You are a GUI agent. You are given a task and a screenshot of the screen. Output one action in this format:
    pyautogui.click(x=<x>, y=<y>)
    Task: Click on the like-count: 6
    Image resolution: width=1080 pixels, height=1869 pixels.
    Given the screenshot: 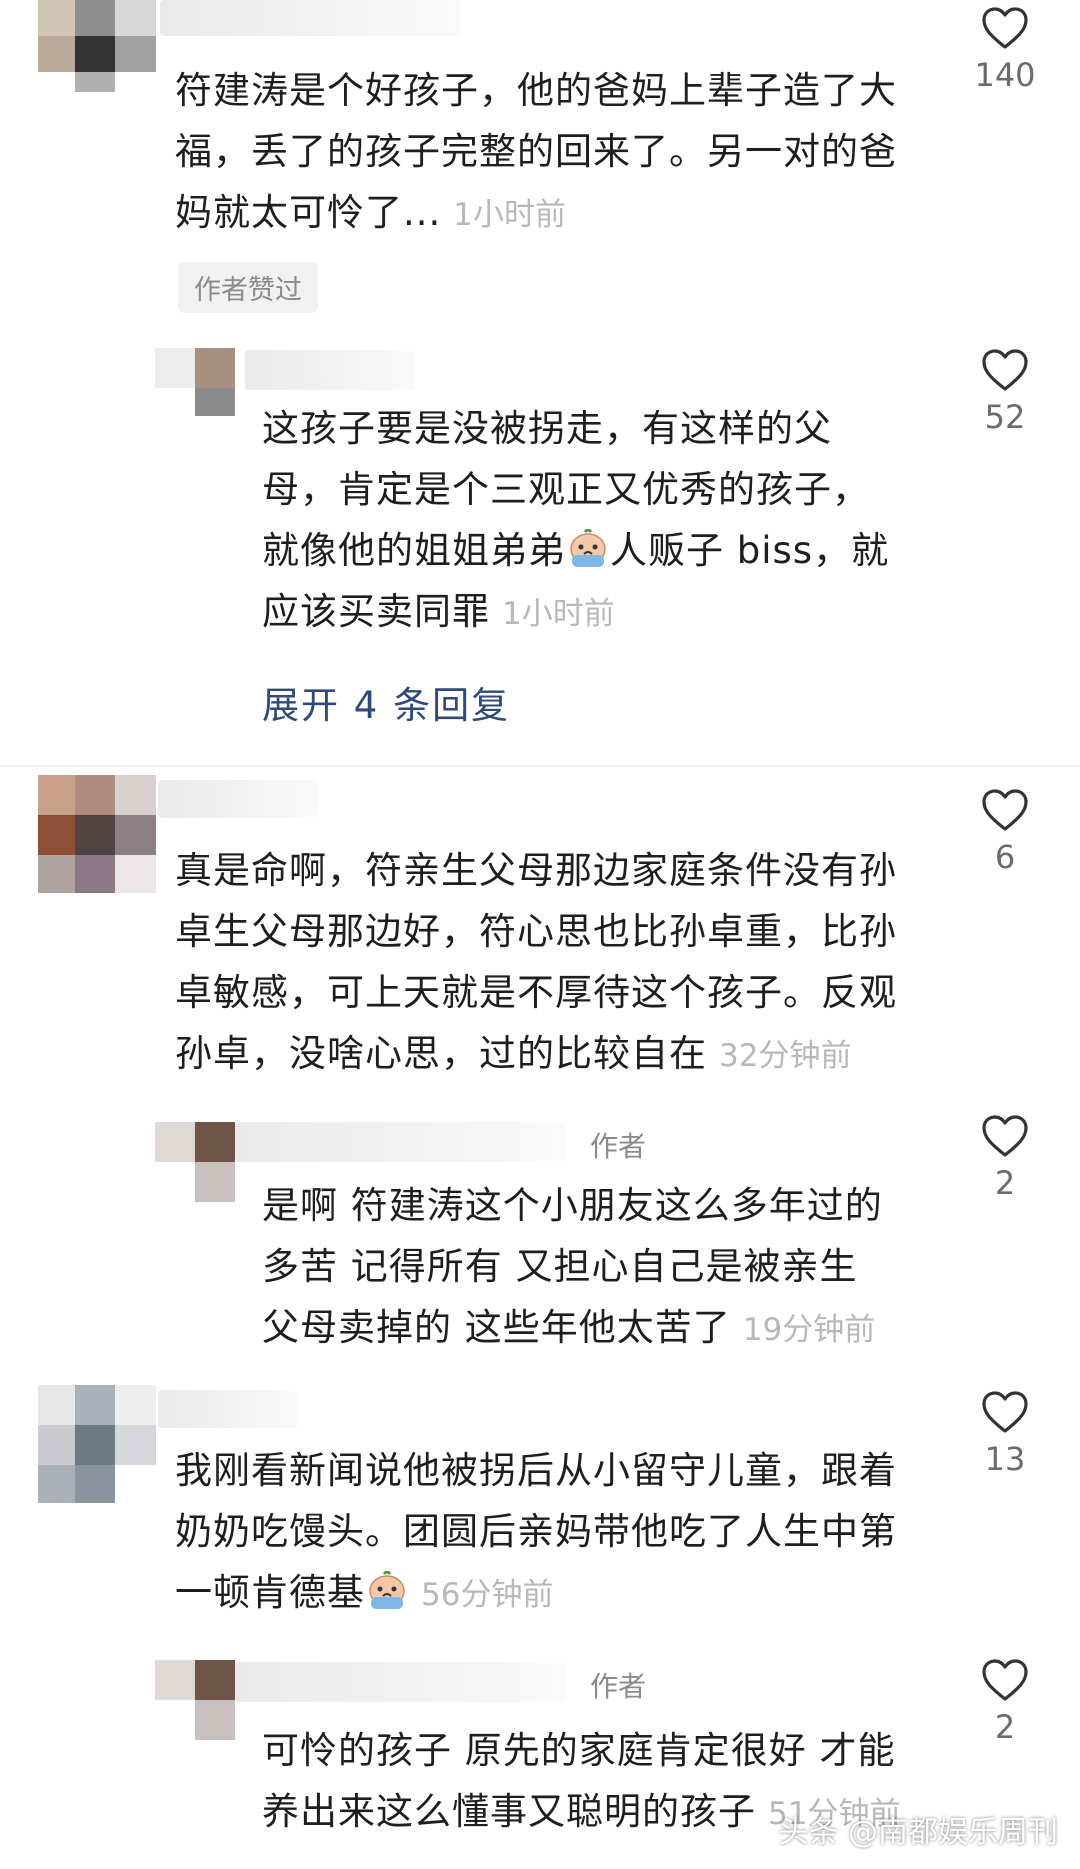 What is the action you would take?
    pyautogui.click(x=1005, y=857)
    